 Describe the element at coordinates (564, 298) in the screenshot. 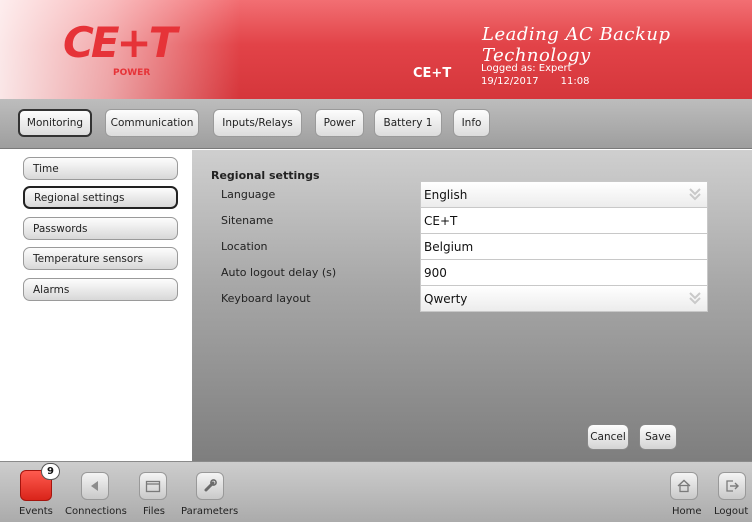

I see `keyboard-layout-select: Qwerty` at that location.